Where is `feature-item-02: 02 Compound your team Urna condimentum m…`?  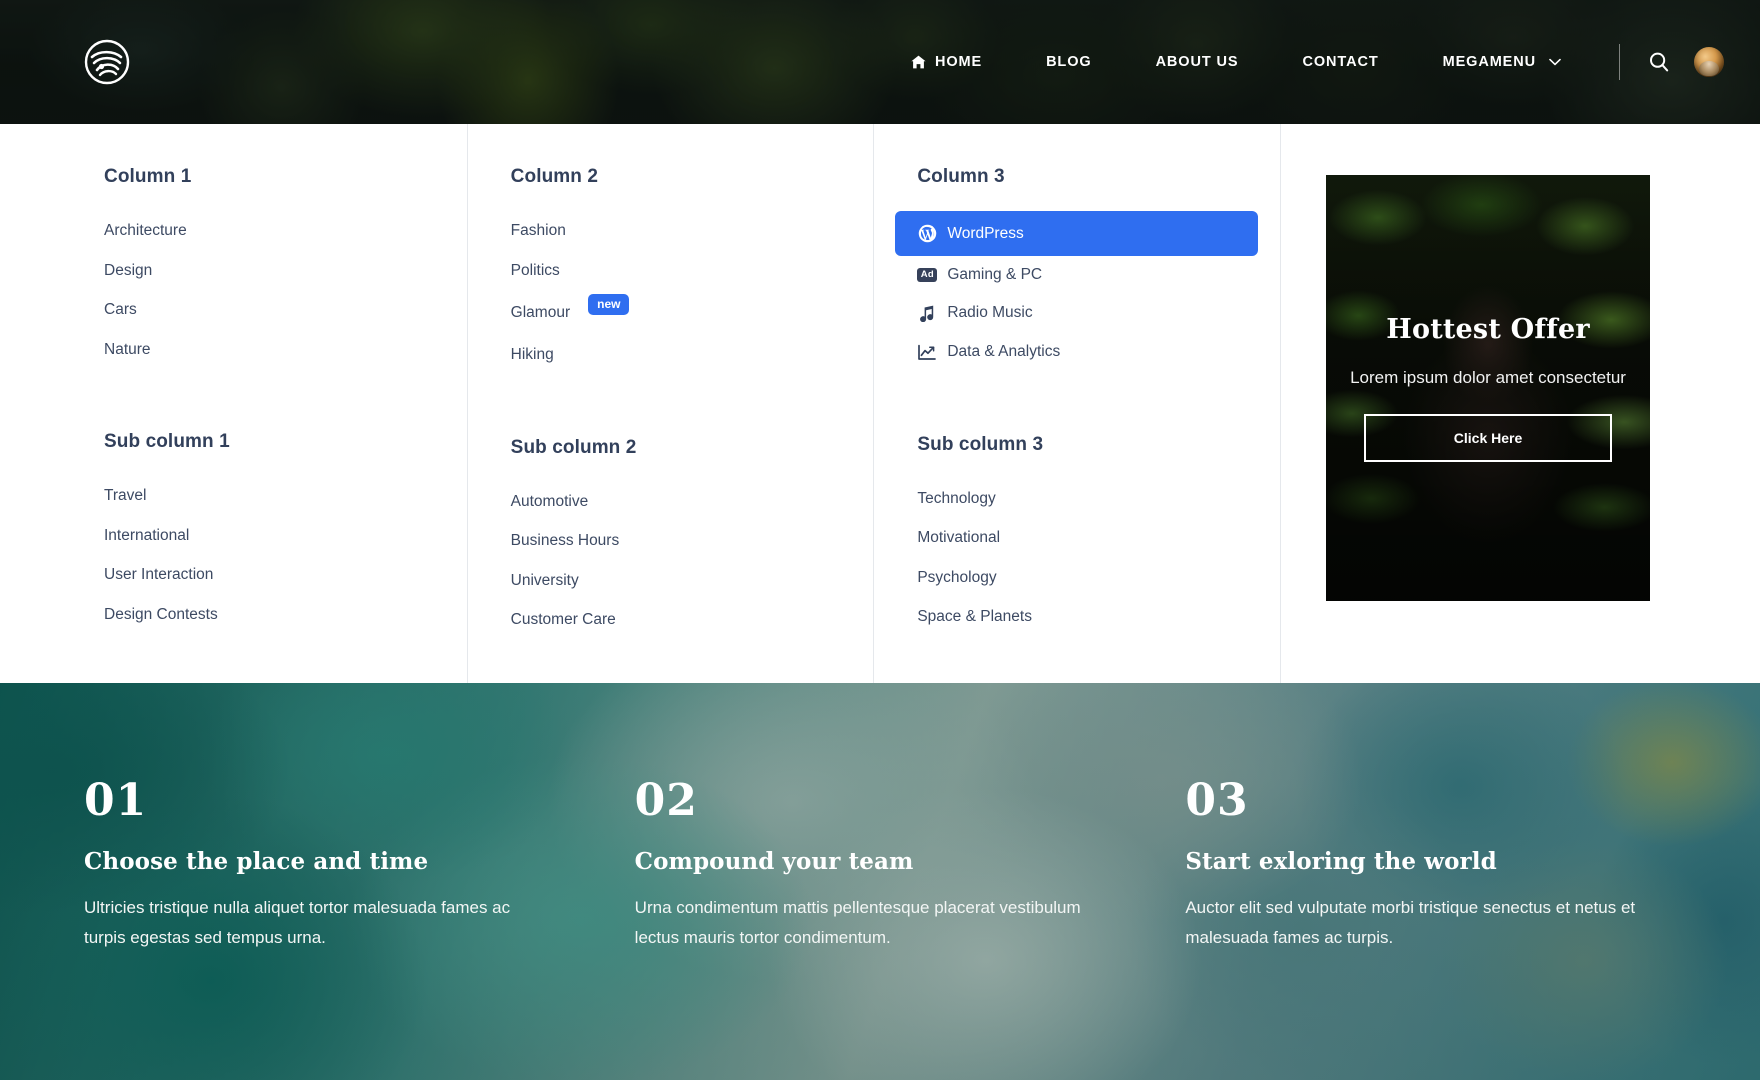
feature-item-02: 02 Compound your team Urna condimentum m… is located at coordinates (910, 866).